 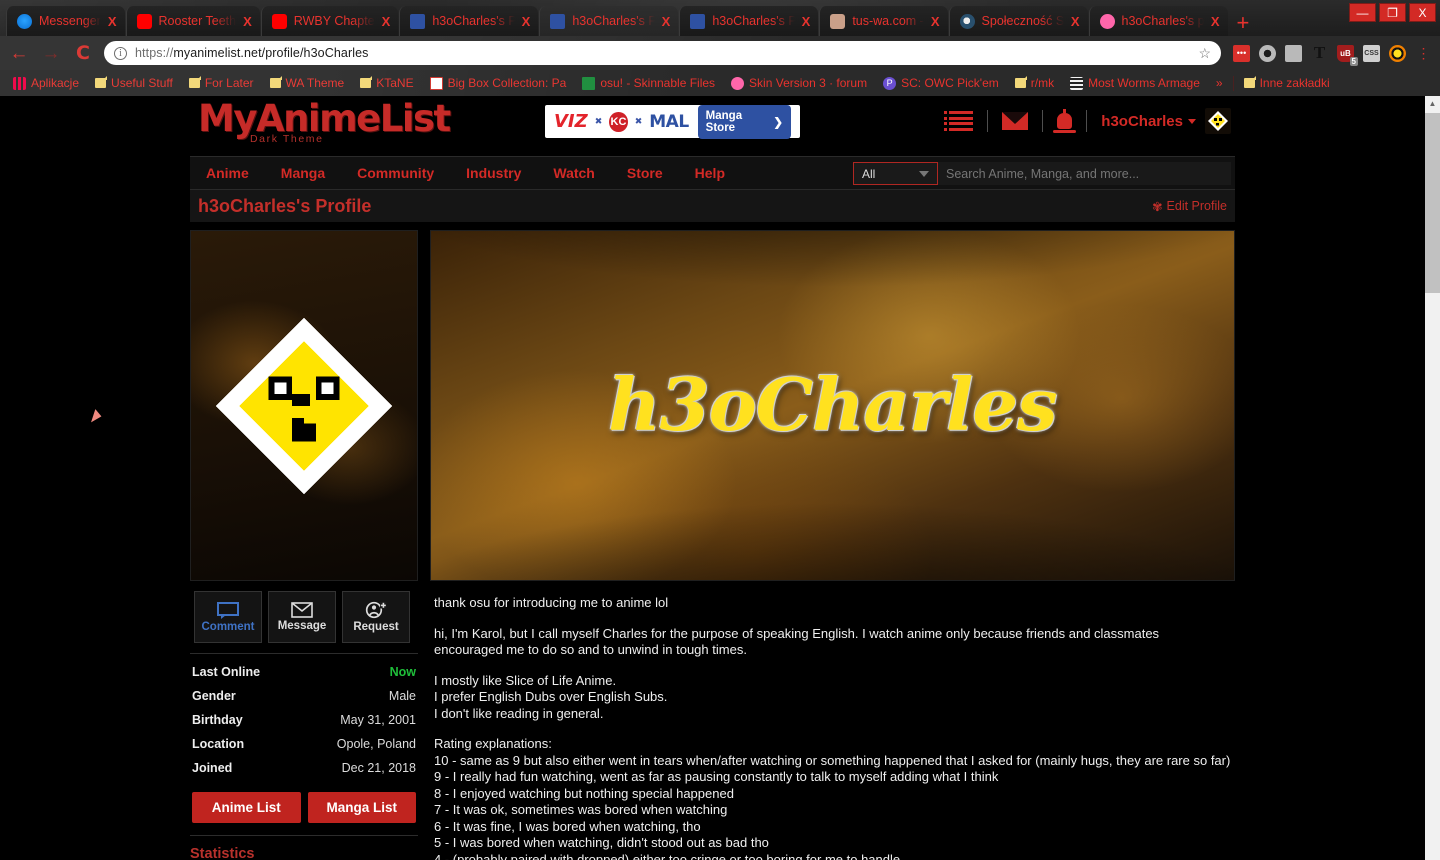 I want to click on nav-item-store: Store, so click(x=645, y=173).